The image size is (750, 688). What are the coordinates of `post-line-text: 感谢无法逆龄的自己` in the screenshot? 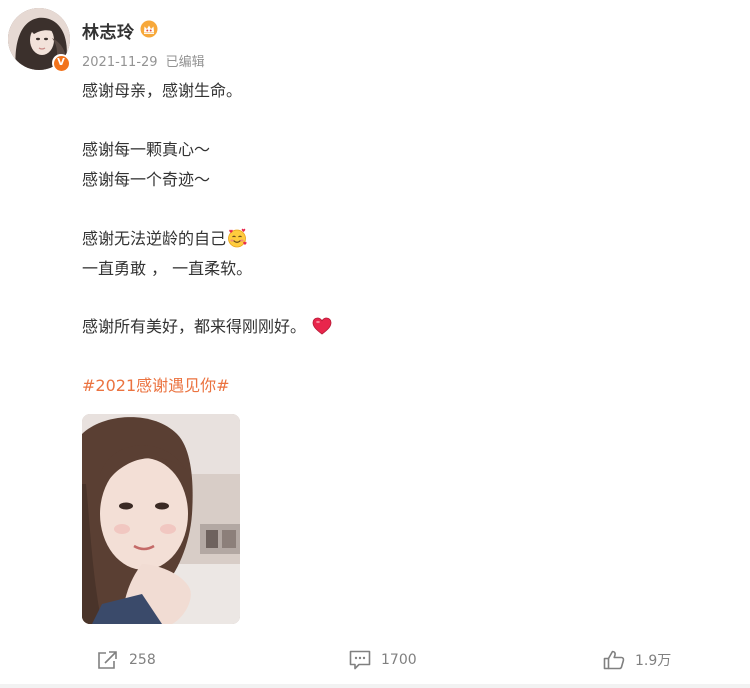 It's located at (154, 238).